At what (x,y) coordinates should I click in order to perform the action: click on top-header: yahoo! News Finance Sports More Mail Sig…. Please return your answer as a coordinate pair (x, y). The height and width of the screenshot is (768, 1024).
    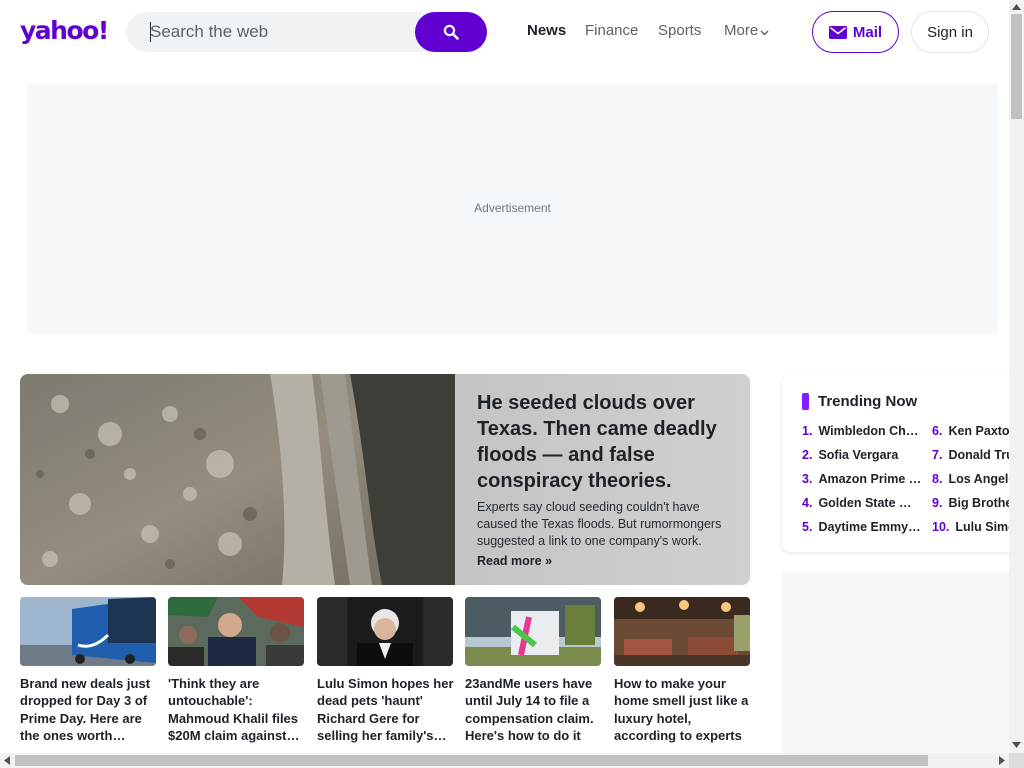
    Looking at the image, I should click on (504, 32).